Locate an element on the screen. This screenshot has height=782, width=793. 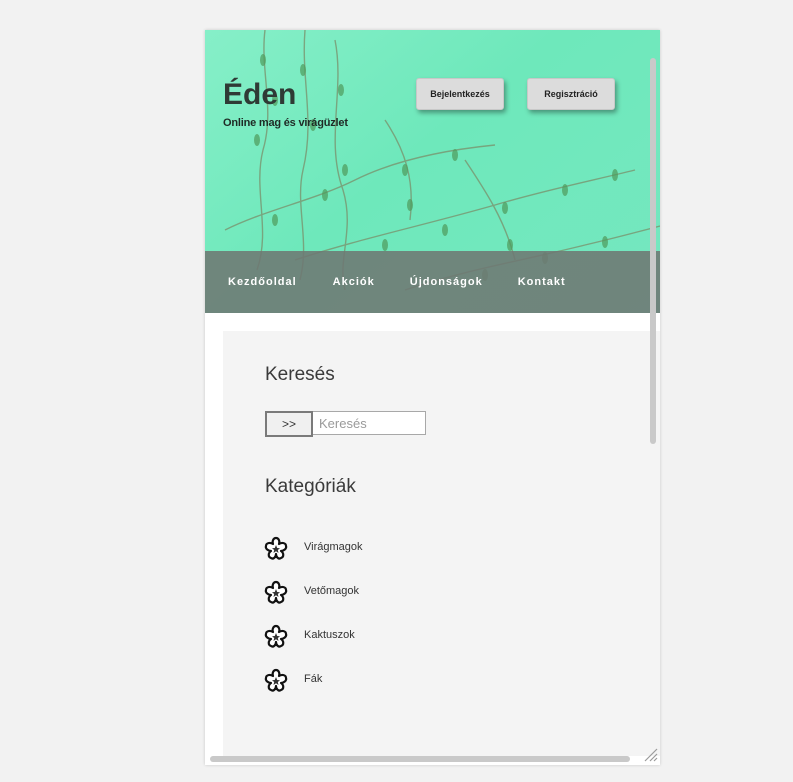
category-list: Virágmagok Vetőmagok Kaktuszok Fák is located at coordinates (313, 615).